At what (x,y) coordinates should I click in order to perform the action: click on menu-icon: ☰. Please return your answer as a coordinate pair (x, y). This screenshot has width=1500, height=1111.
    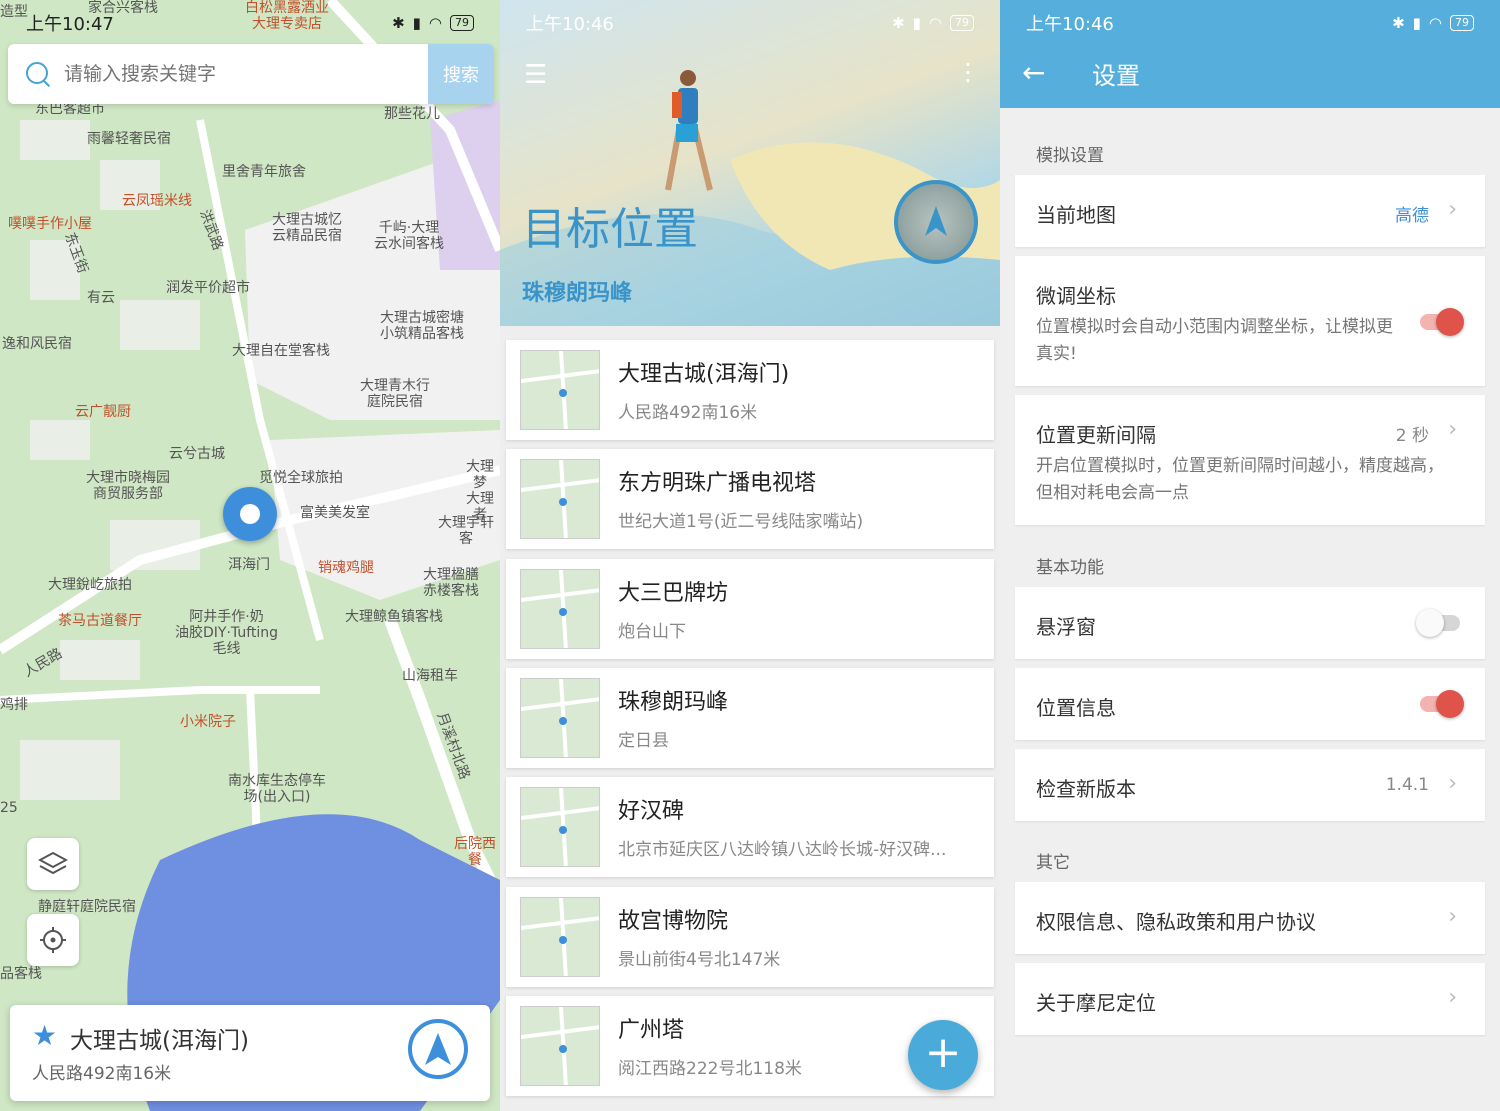
    Looking at the image, I should click on (535, 75).